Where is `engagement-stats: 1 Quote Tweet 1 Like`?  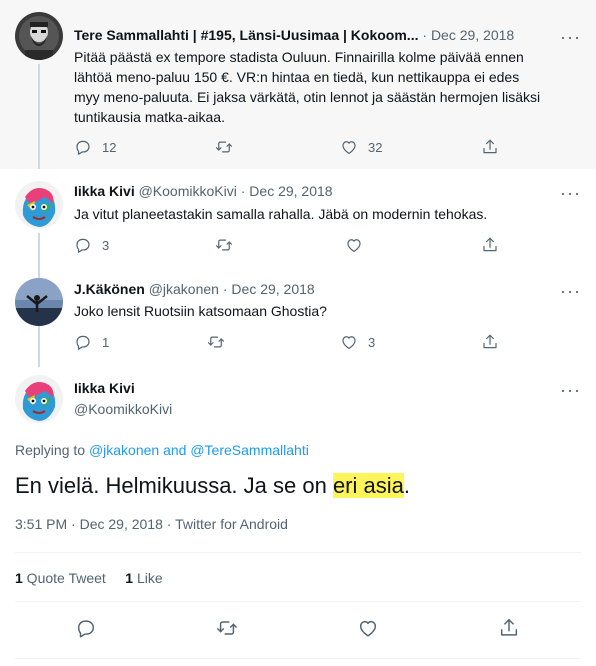 engagement-stats: 1 Quote Tweet 1 Like is located at coordinates (89, 578).